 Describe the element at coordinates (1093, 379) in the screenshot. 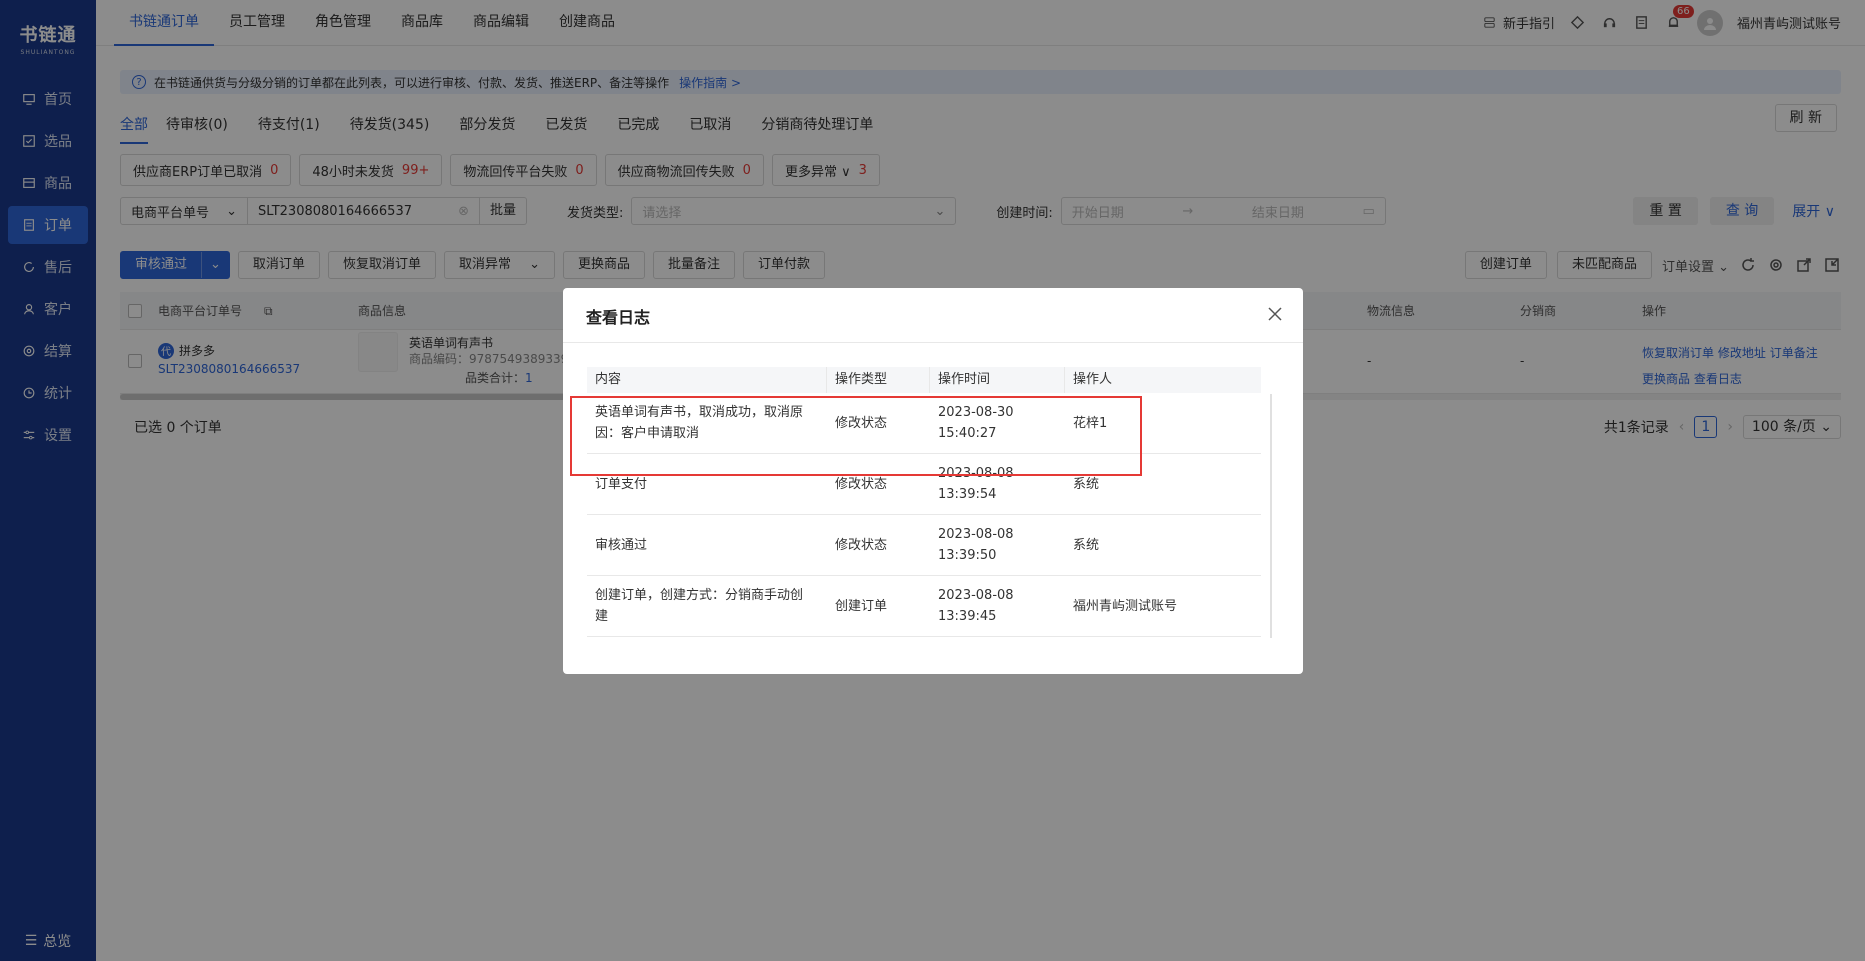

I see `log-col-operator: 操作人` at that location.